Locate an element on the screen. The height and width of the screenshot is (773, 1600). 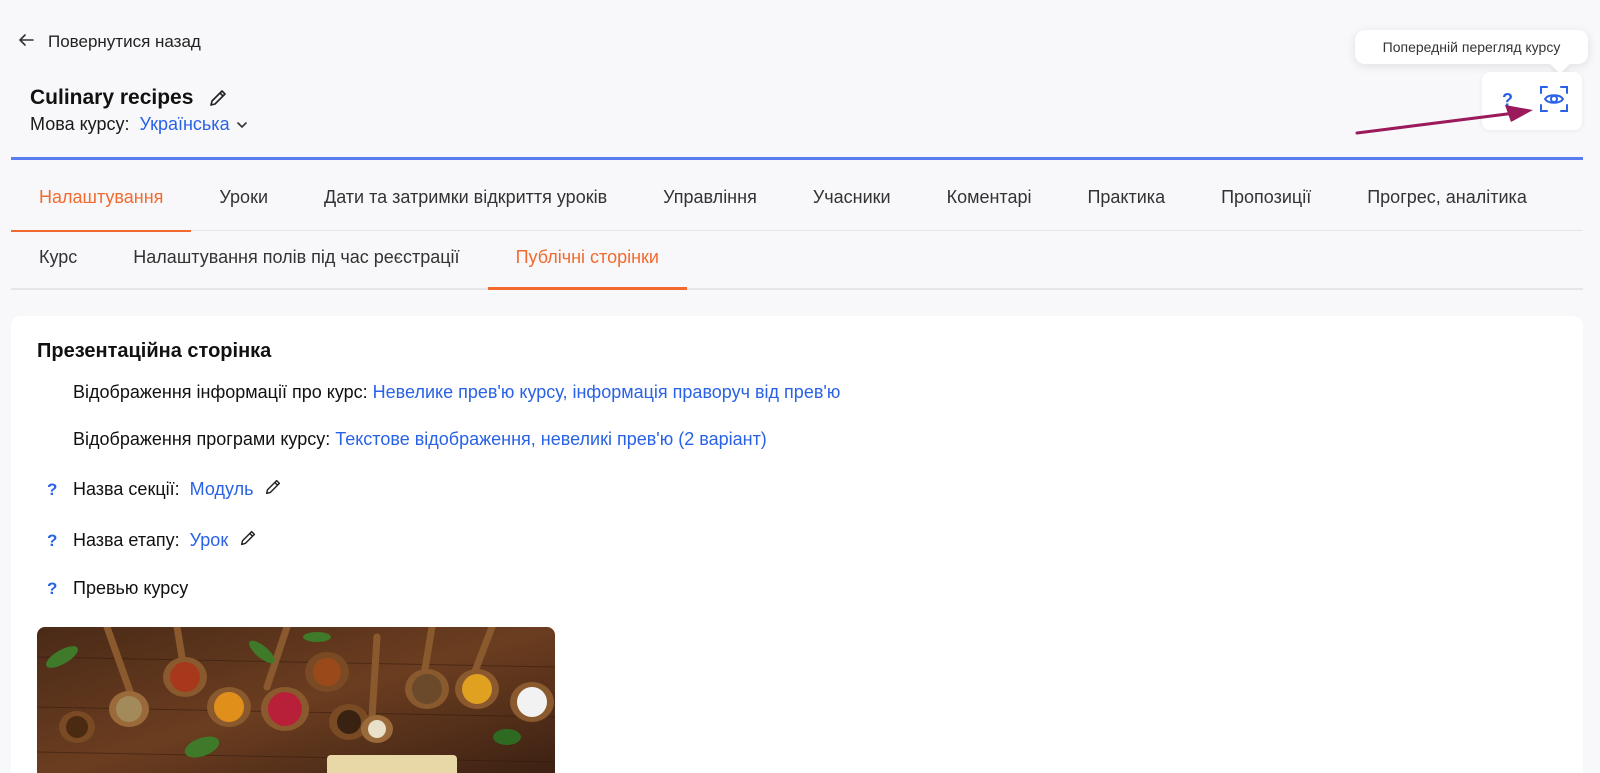
stage-name-label: Назва етапу: is located at coordinates (126, 540).